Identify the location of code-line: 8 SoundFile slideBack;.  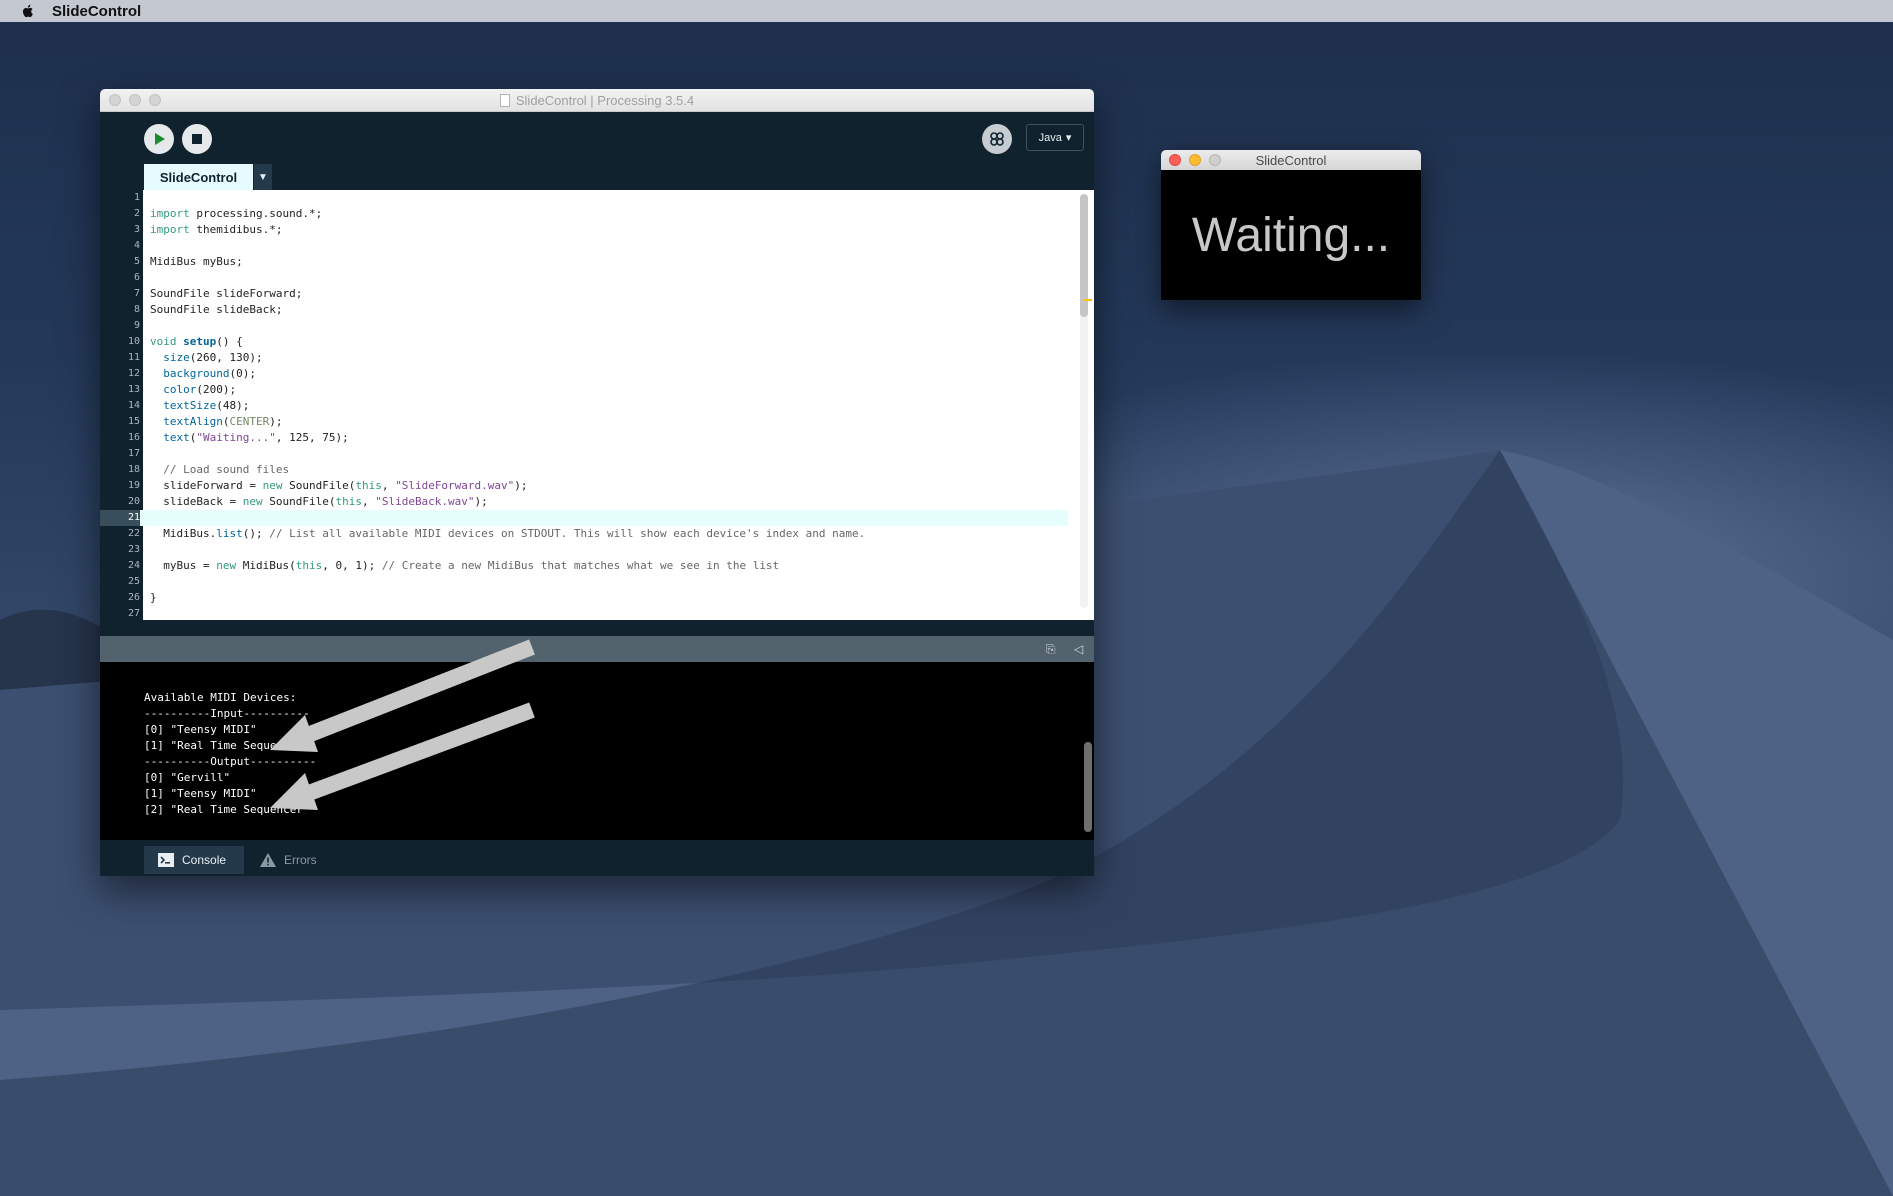
(584, 310).